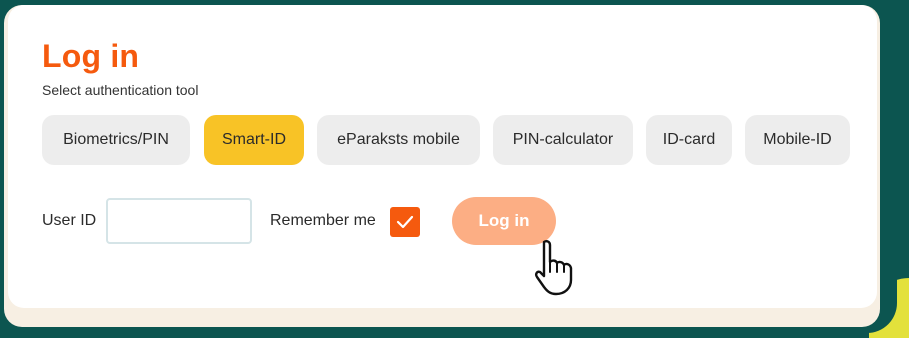 The width and height of the screenshot is (909, 338). I want to click on tab-smart-id: Smart-ID, so click(254, 140).